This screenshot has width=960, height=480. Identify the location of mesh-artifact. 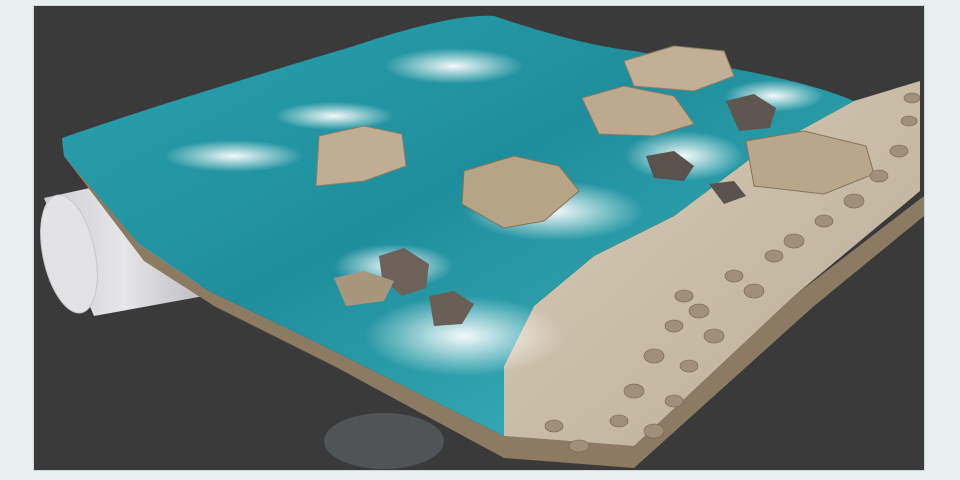
(384, 441).